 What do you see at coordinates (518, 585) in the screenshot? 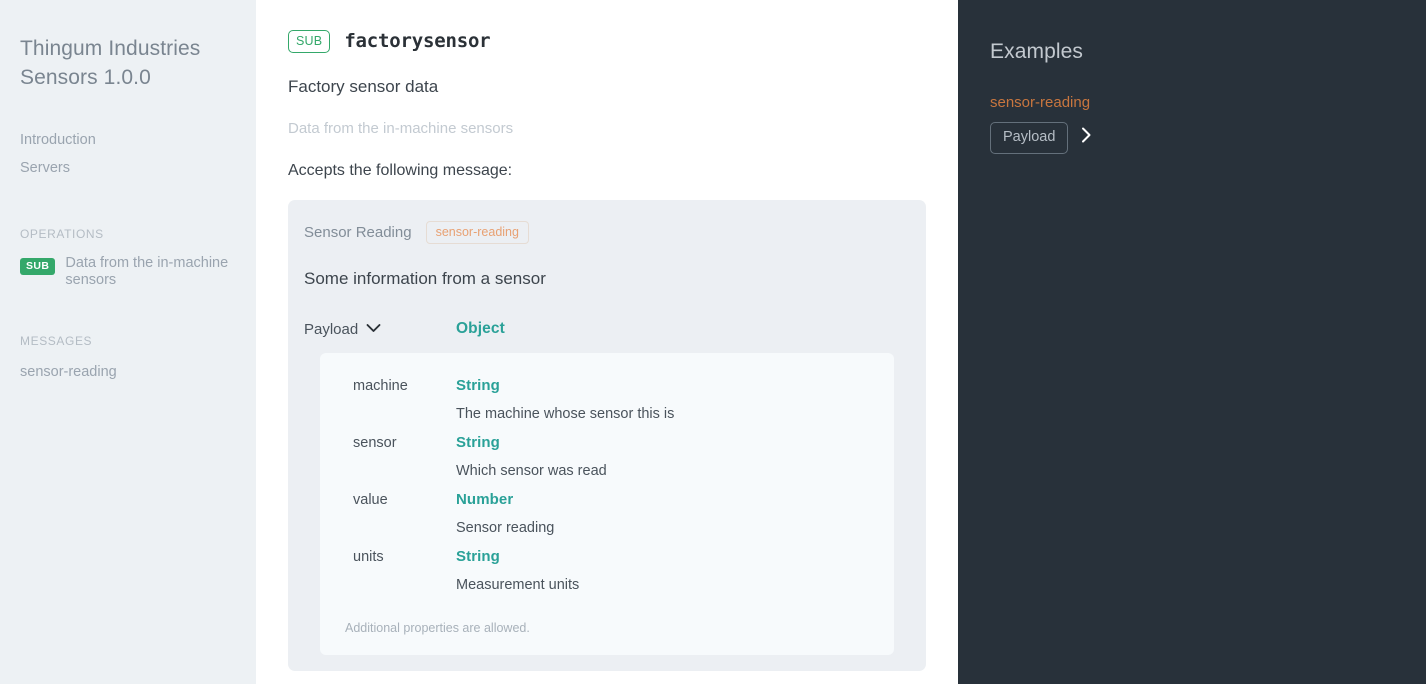
I see `property-description: Measurement units` at bounding box center [518, 585].